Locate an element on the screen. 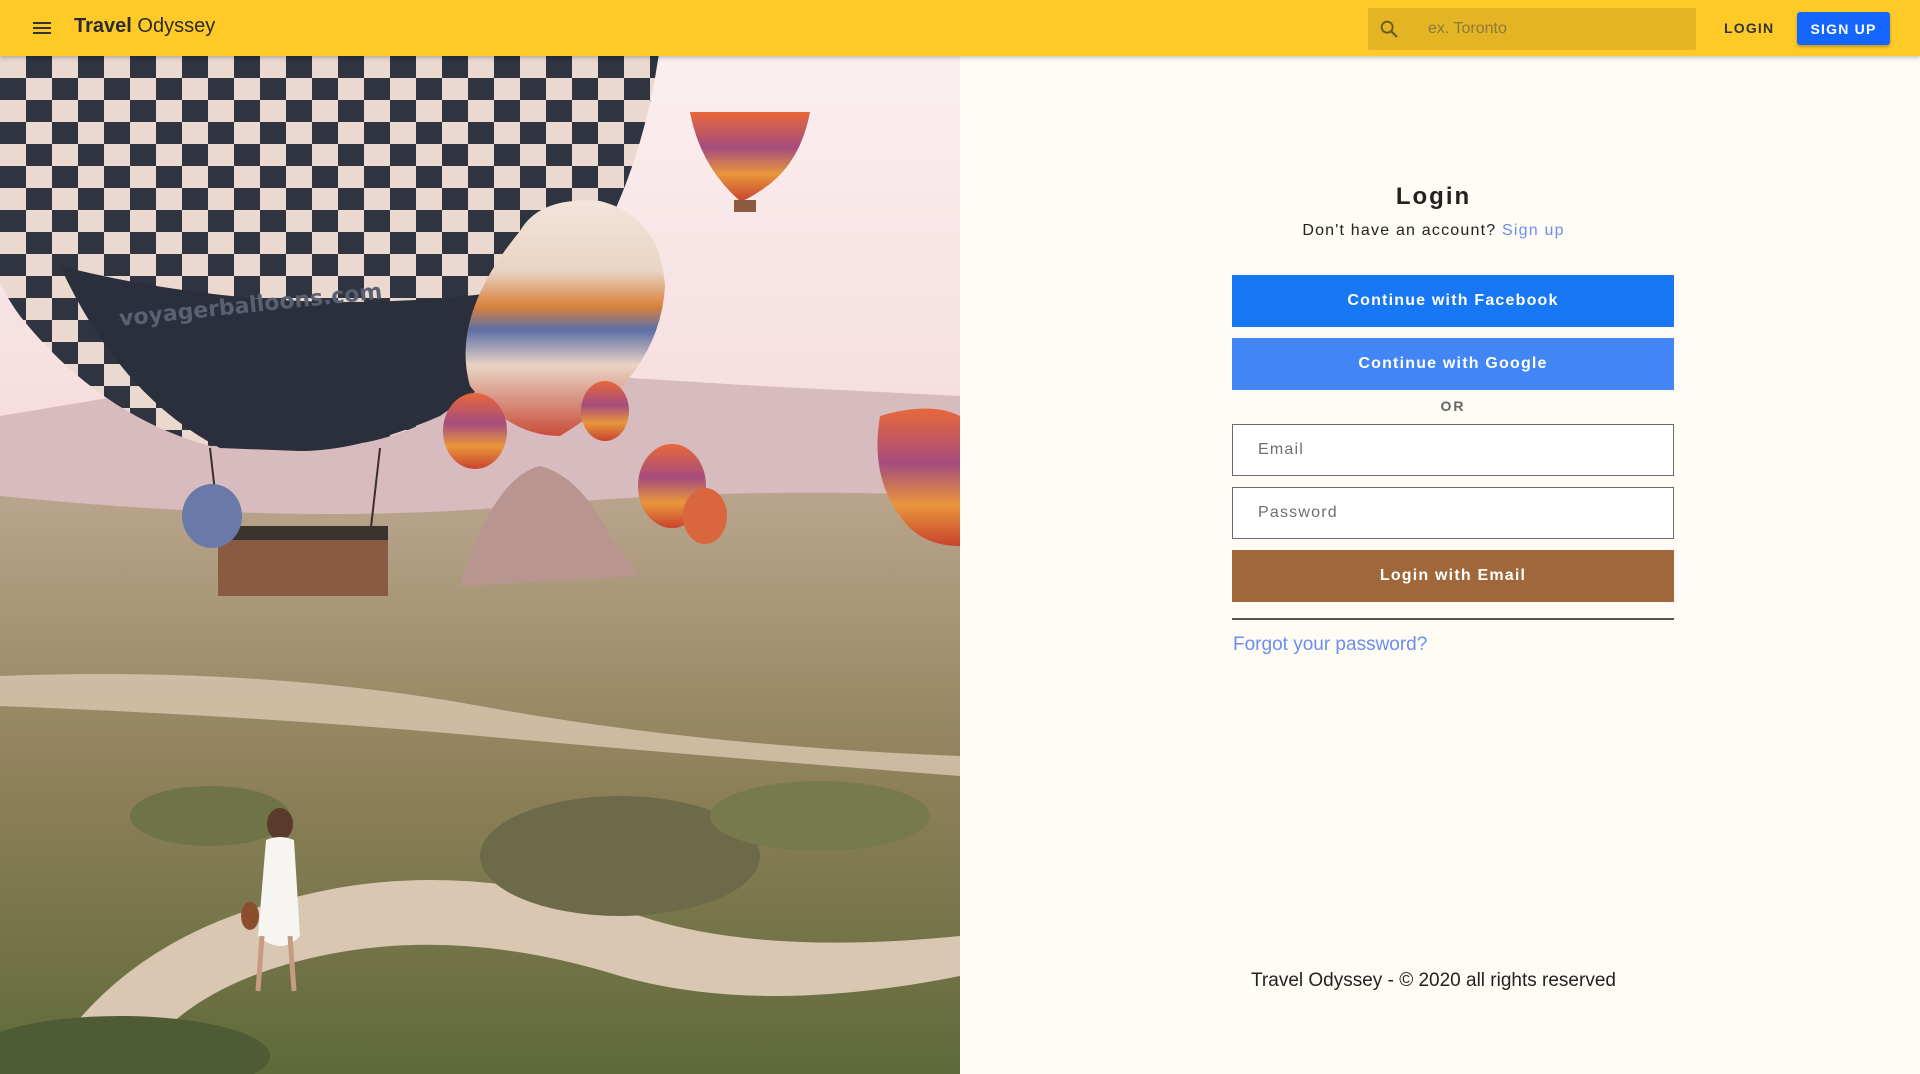  signup-button: SIGN UP is located at coordinates (1843, 28).